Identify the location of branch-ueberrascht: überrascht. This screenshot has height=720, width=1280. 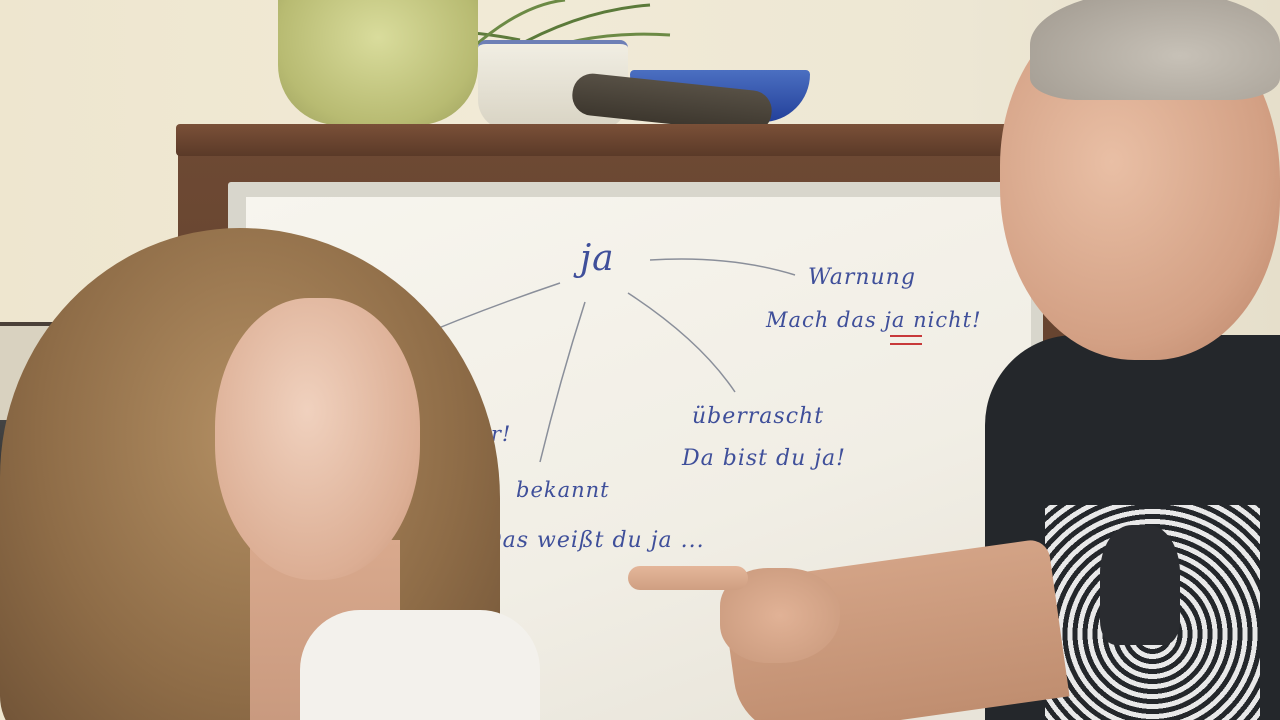
(758, 416).